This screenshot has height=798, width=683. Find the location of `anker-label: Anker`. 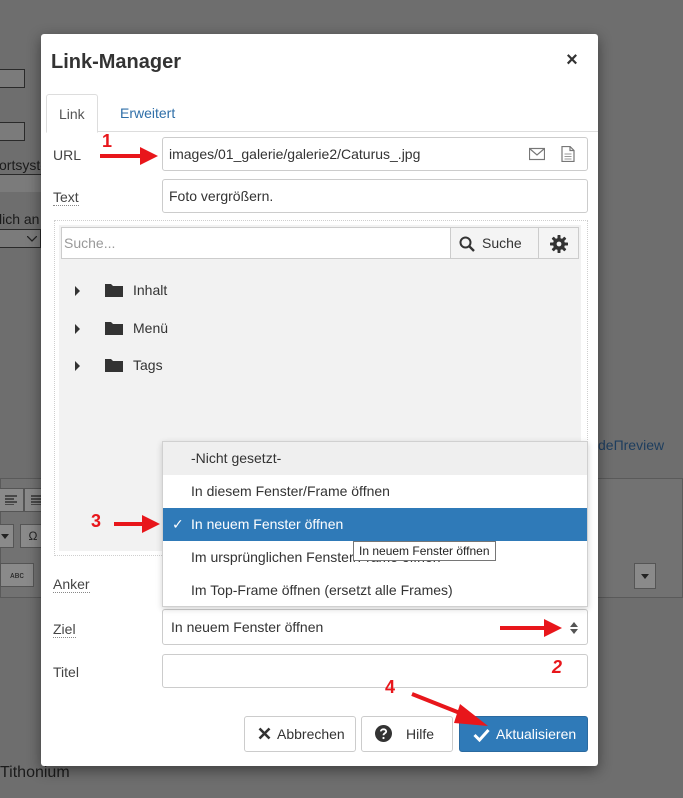

anker-label: Anker is located at coordinates (71, 584).